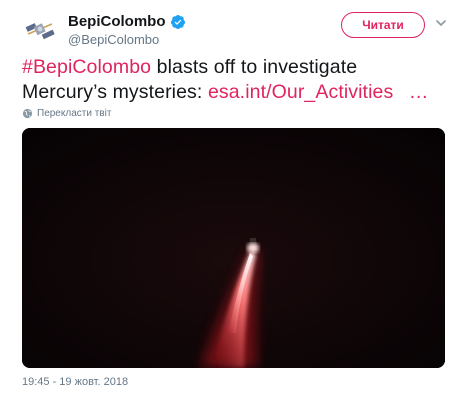 The height and width of the screenshot is (400, 468). Describe the element at coordinates (86, 67) in the screenshot. I see `hashtag-link: #BepiColombo` at that location.